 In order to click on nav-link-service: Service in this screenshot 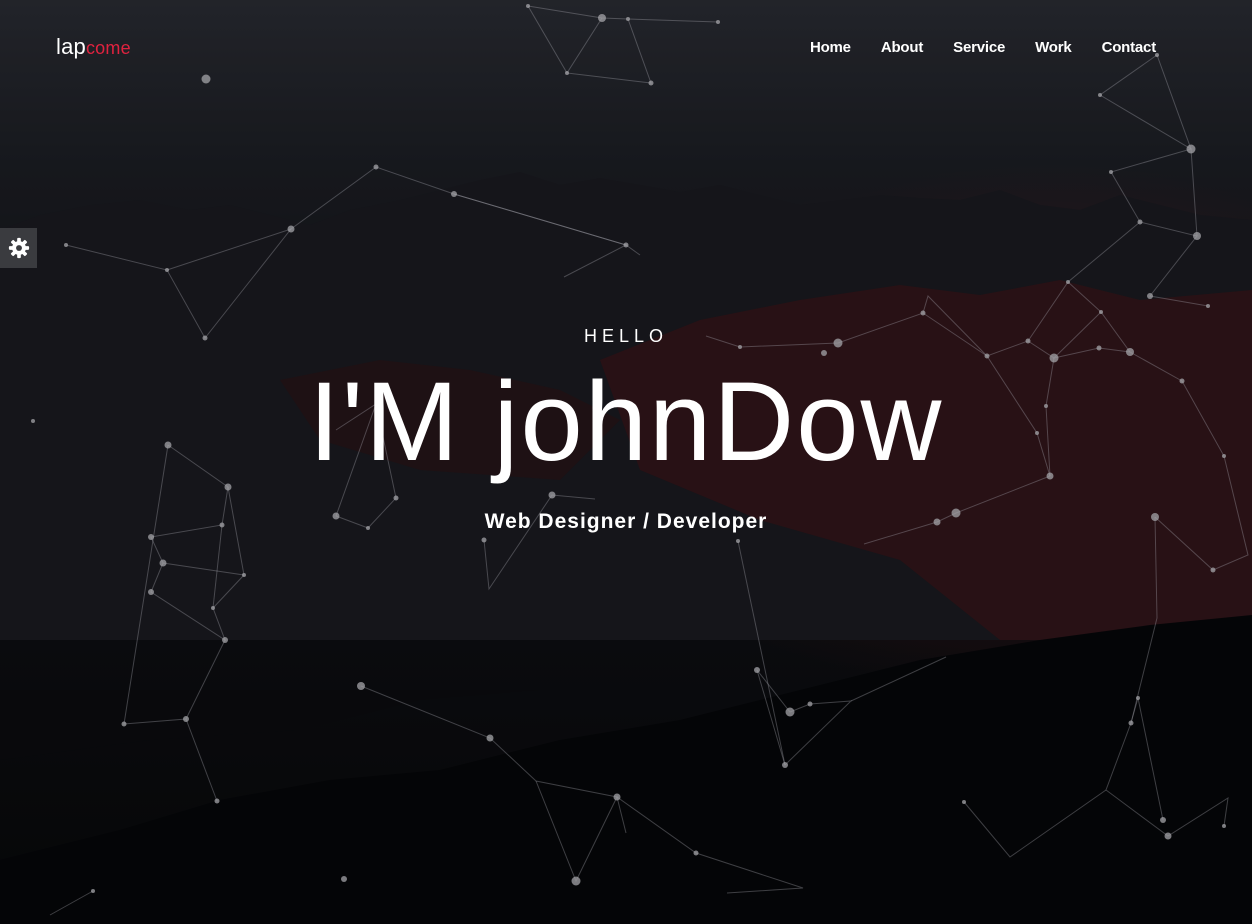, I will do `click(979, 47)`.